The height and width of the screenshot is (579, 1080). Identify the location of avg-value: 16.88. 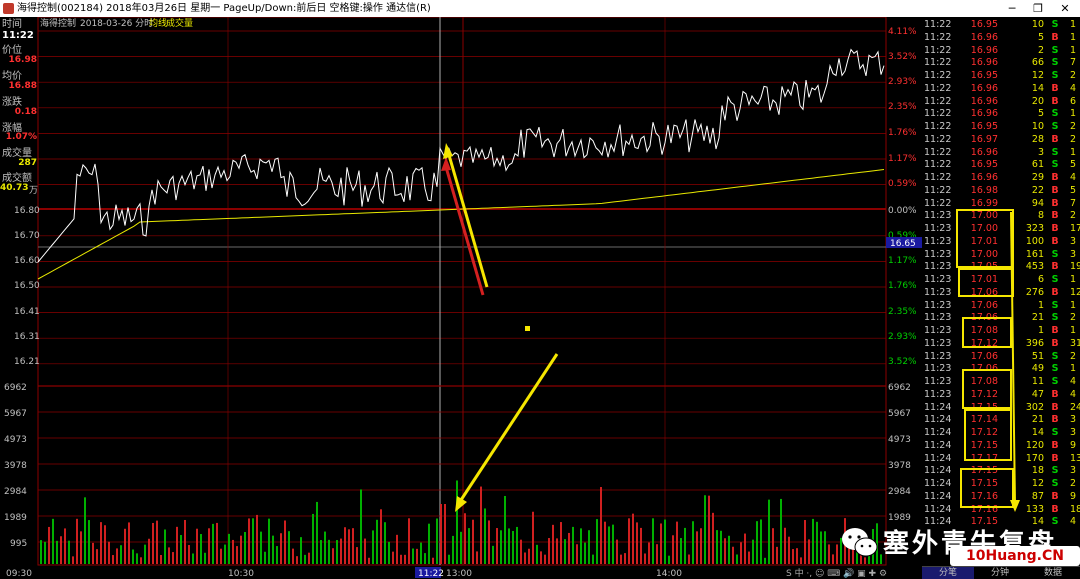
(22, 86).